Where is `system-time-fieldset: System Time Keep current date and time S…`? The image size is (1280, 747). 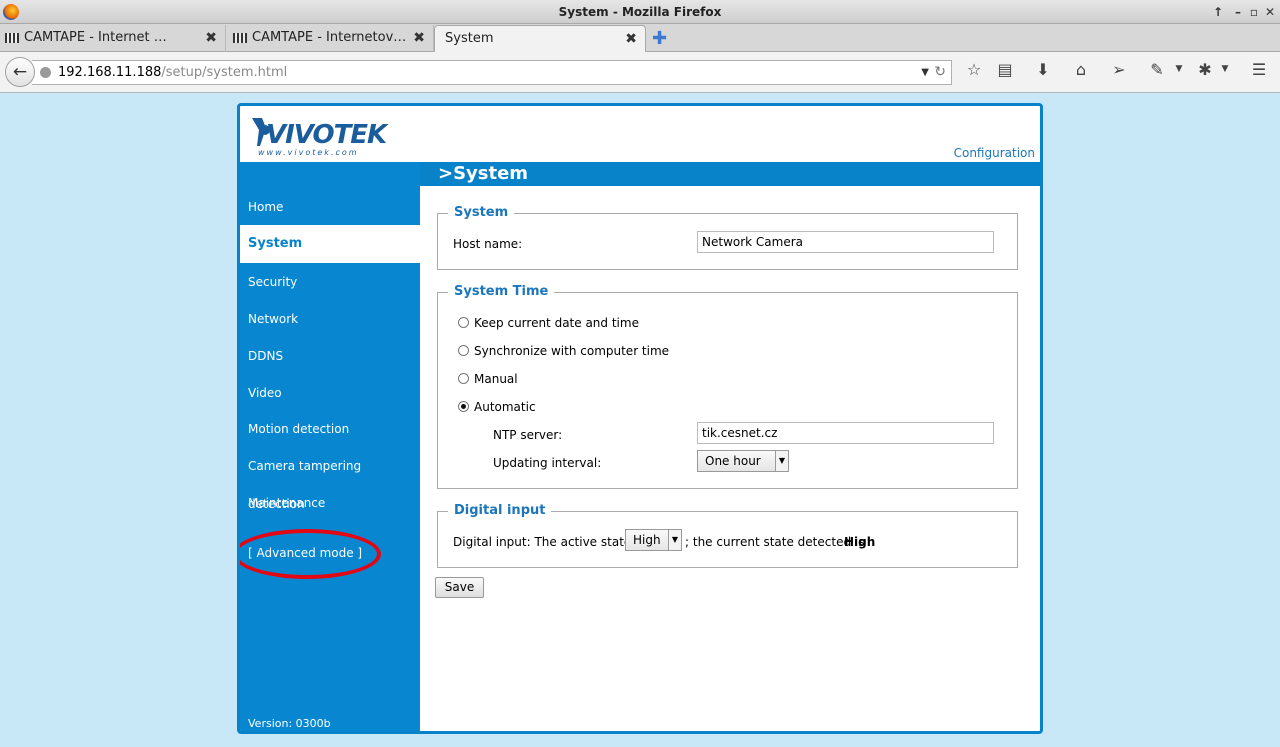
system-time-fieldset: System Time Keep current date and time S… is located at coordinates (727, 386).